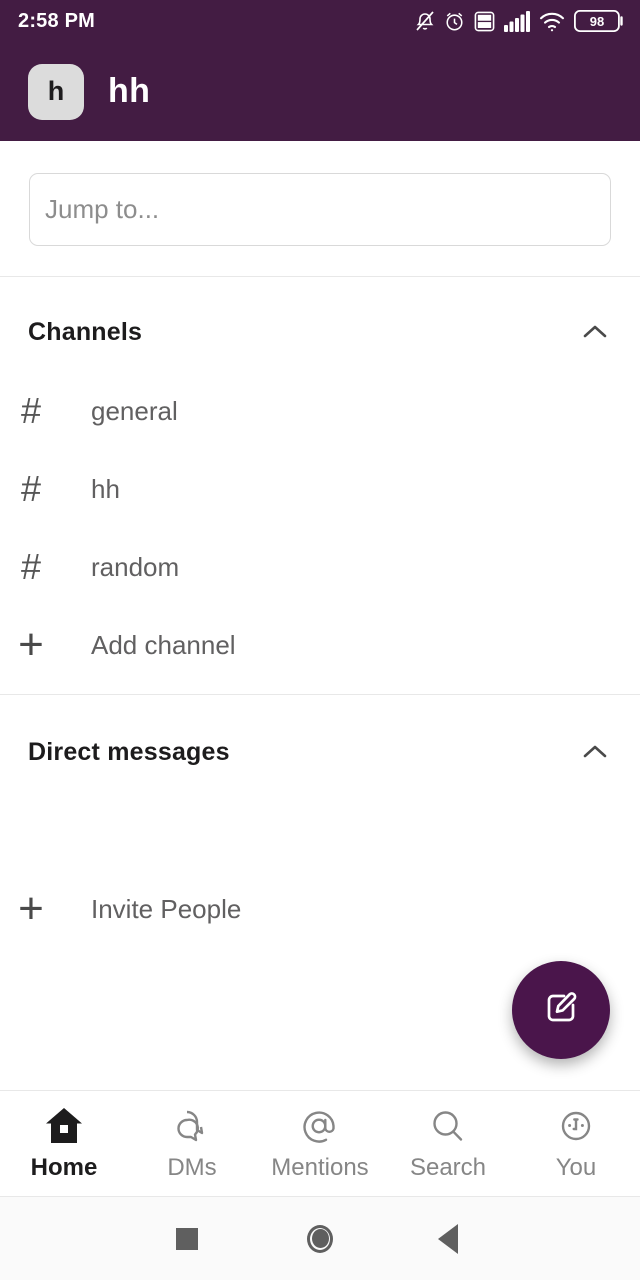  Describe the element at coordinates (327, 209) in the screenshot. I see `search-input` at that location.